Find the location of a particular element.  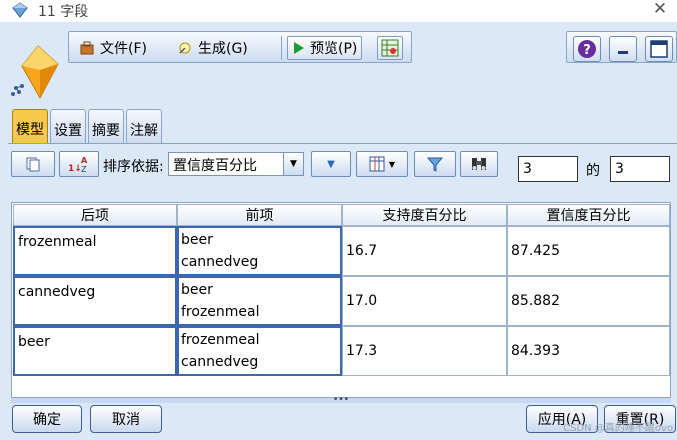

svg-text: Z is located at coordinates (84, 169).